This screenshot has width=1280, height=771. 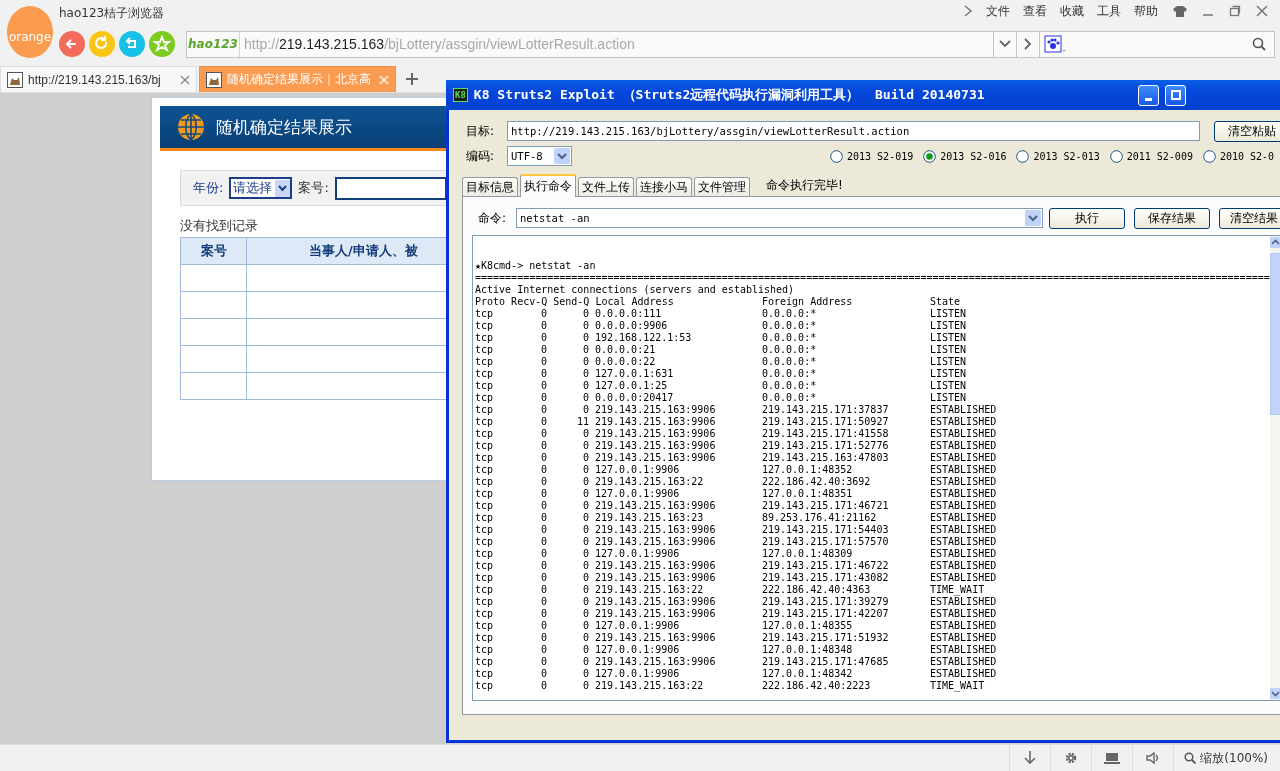 I want to click on encoding-select: UTF-8, so click(x=539, y=156).